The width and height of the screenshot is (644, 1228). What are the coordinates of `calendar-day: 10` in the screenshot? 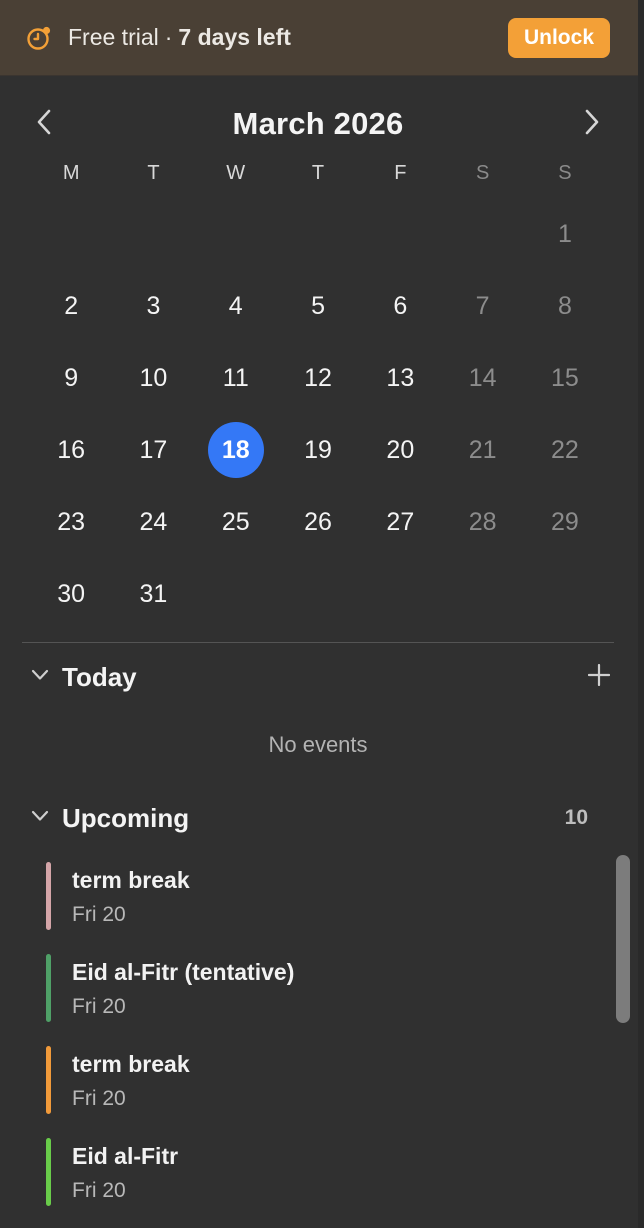 It's located at (153, 378).